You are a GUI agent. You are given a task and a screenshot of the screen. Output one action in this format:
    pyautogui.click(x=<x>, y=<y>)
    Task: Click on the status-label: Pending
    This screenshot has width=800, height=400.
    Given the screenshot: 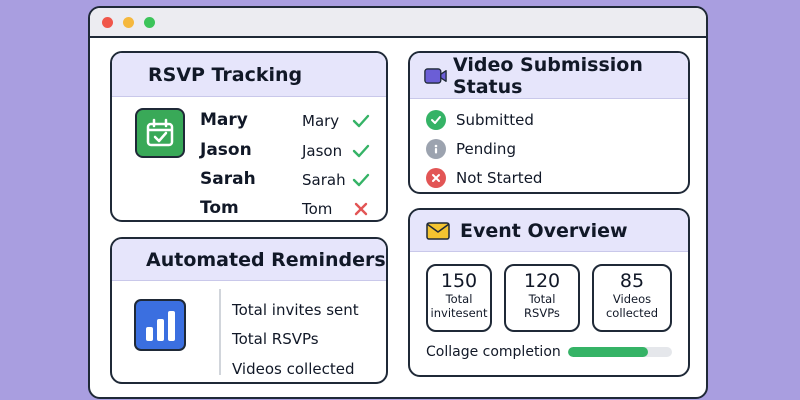 What is the action you would take?
    pyautogui.click(x=486, y=149)
    